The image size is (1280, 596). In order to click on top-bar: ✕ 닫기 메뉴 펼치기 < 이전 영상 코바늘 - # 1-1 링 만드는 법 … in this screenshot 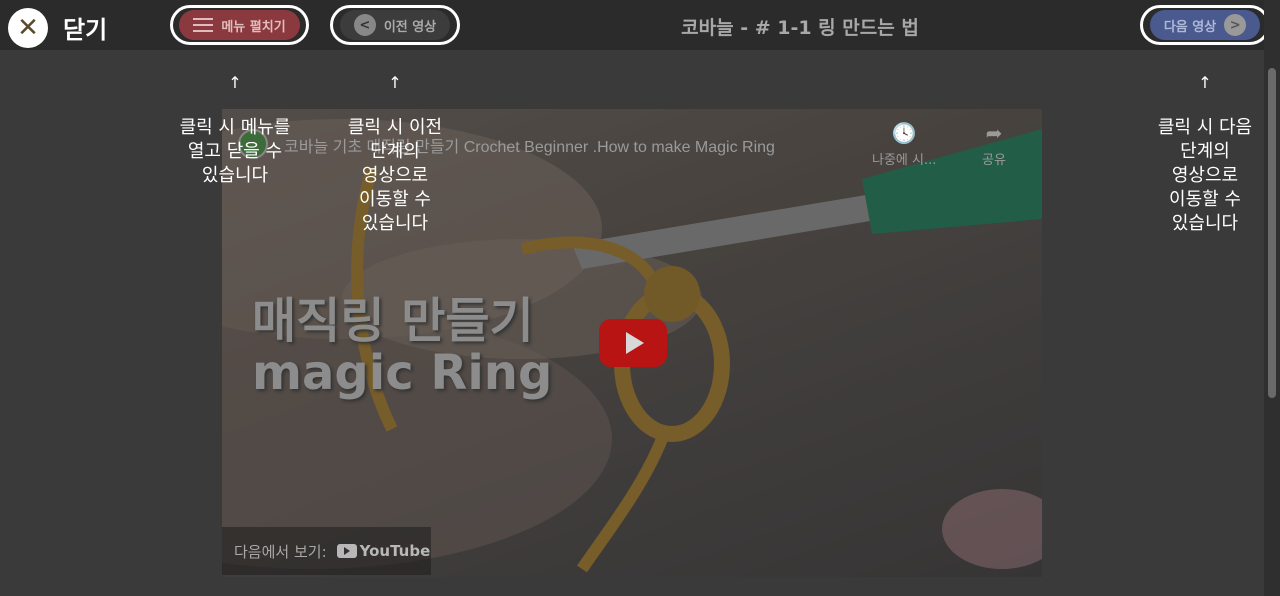, I will do `click(635, 25)`.